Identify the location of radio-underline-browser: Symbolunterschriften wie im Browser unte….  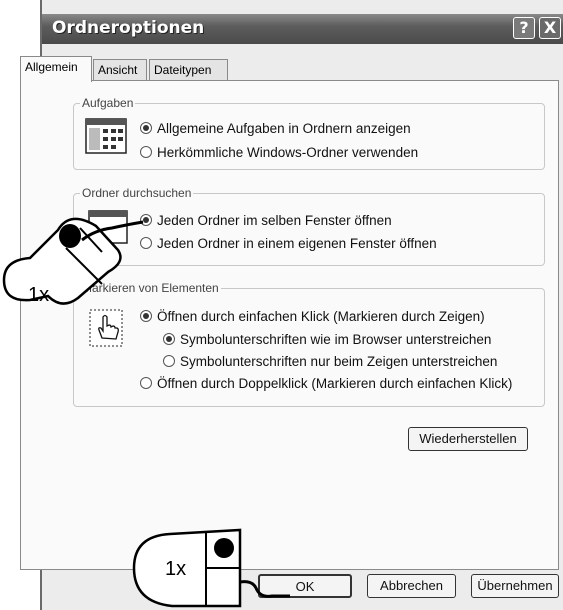
(327, 340).